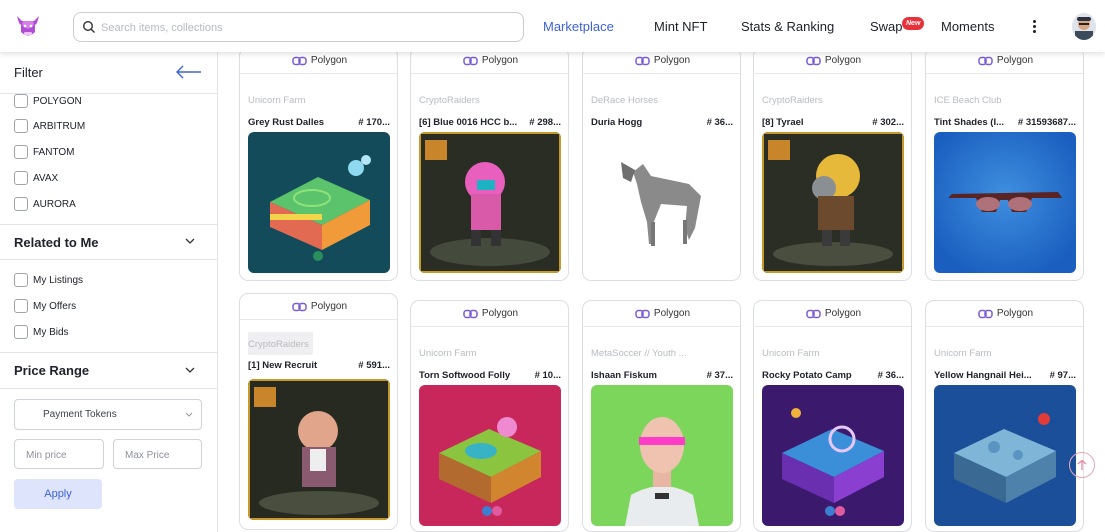 This screenshot has height=532, width=1105. What do you see at coordinates (28, 26) in the screenshot?
I see `bull-logo-icon` at bounding box center [28, 26].